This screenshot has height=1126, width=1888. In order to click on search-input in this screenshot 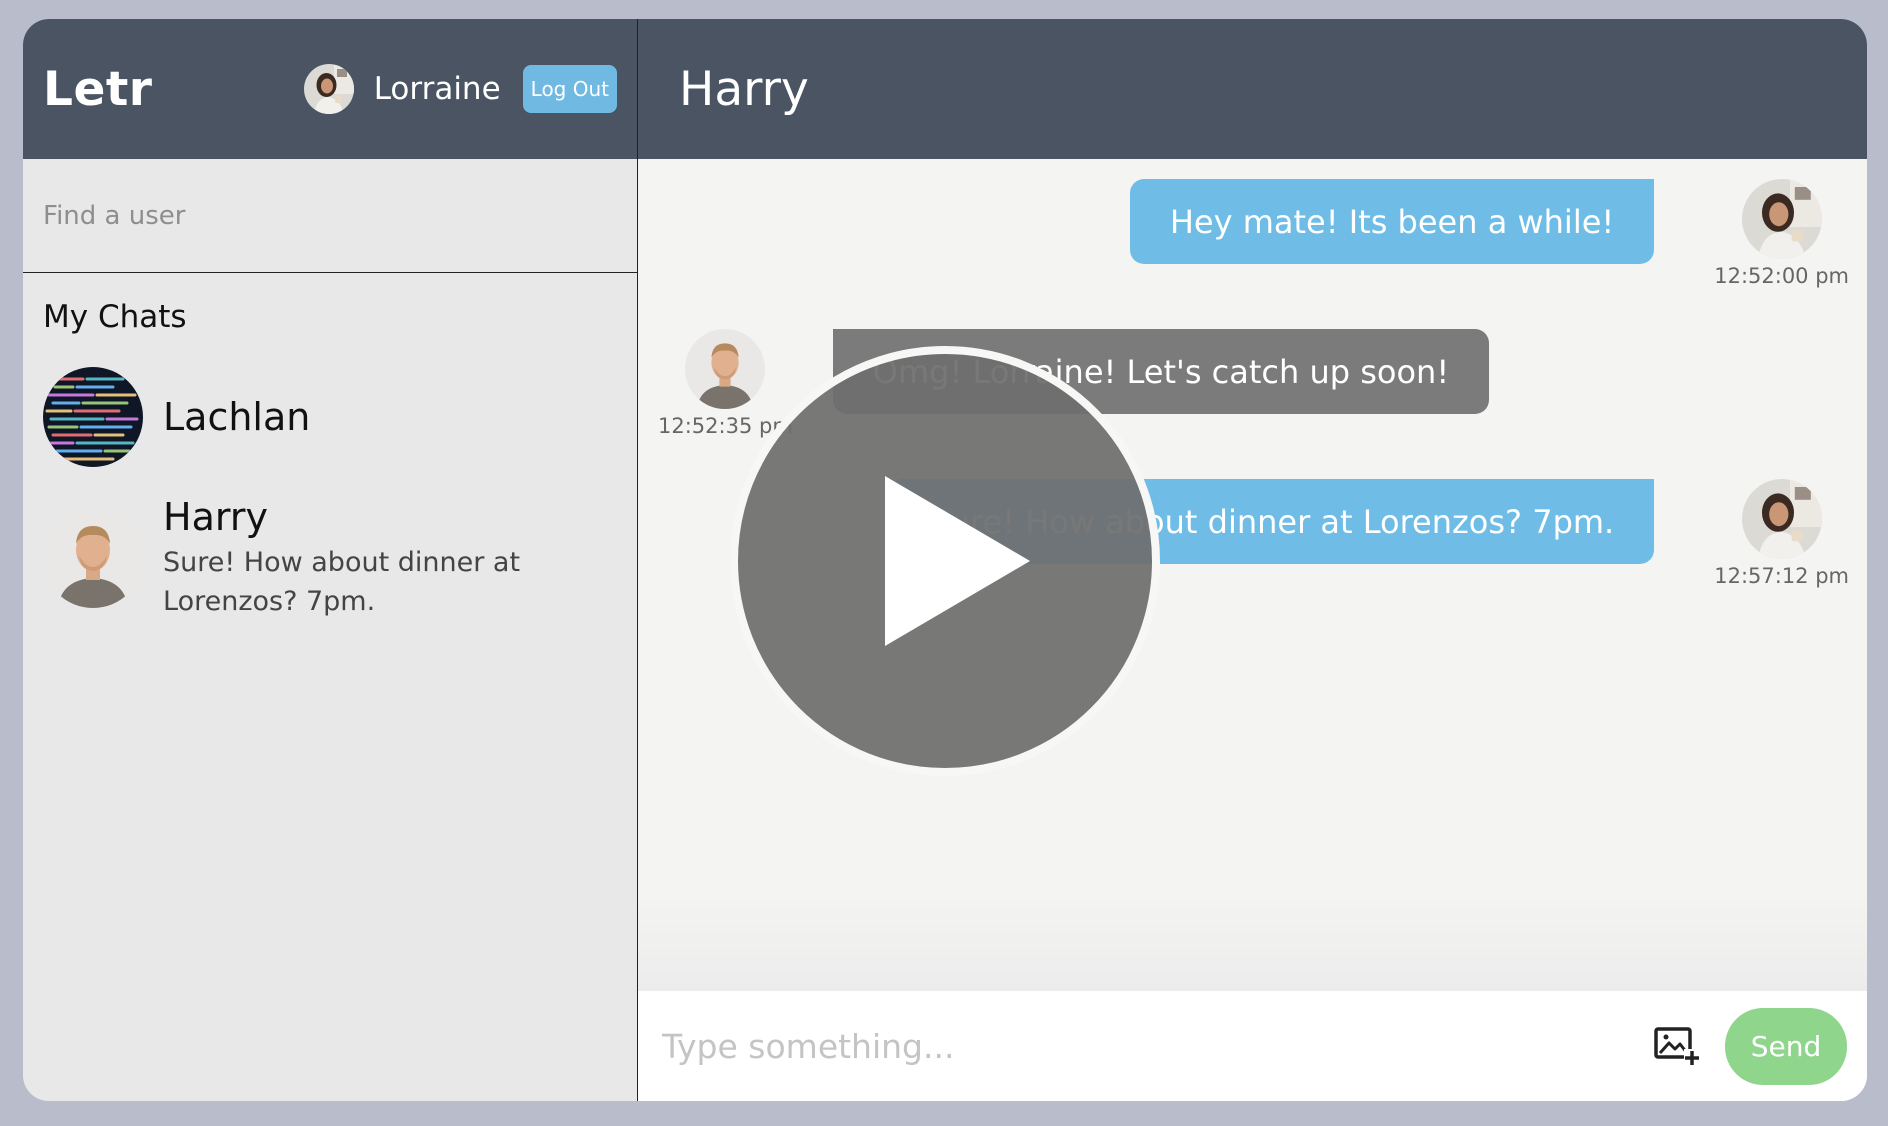, I will do `click(330, 215)`.